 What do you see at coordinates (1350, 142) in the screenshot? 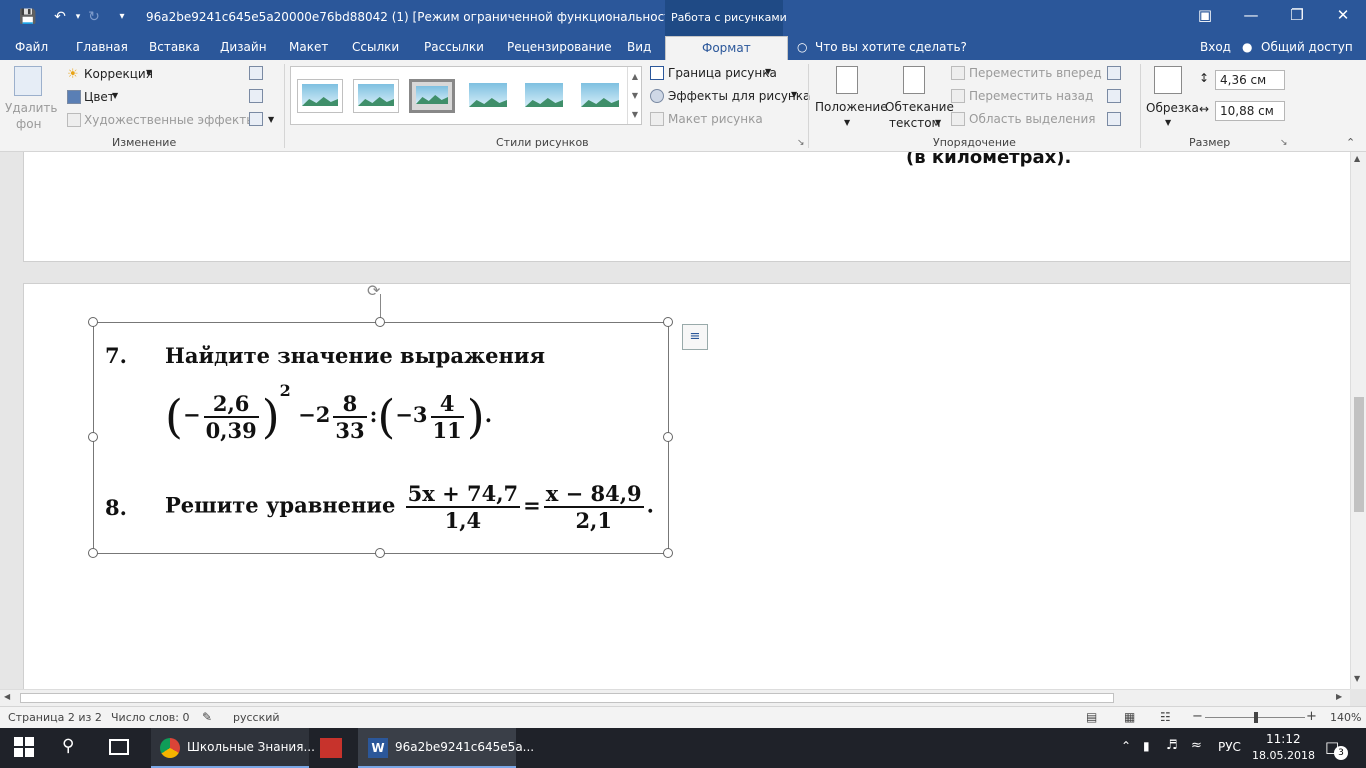
I see `collapse-ribbon-icon: ⌃` at bounding box center [1350, 142].